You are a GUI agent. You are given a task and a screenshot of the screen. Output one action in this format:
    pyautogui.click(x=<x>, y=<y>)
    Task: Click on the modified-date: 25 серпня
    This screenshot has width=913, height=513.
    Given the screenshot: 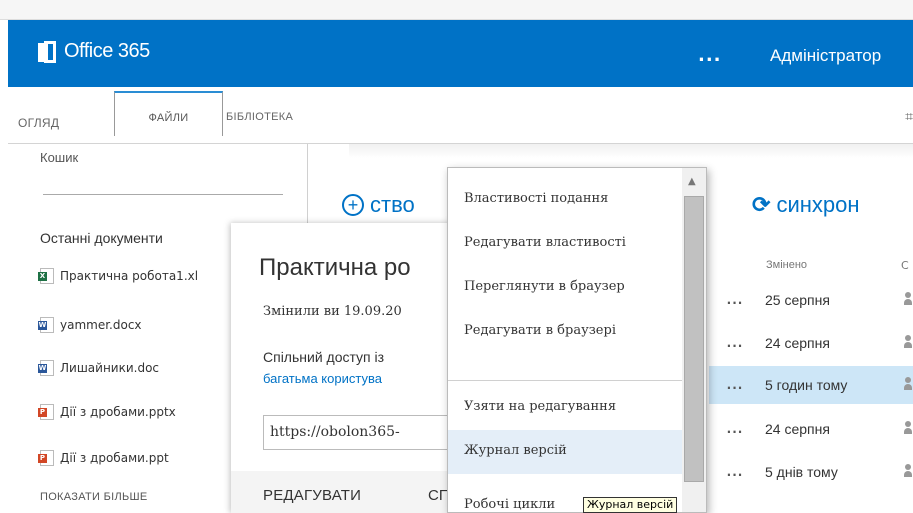 What is the action you would take?
    pyautogui.click(x=797, y=300)
    